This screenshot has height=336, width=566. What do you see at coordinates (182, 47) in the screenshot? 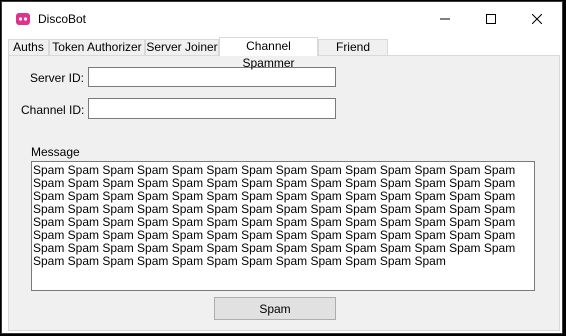
I see `tab-server-joiner: Server Joiner` at bounding box center [182, 47].